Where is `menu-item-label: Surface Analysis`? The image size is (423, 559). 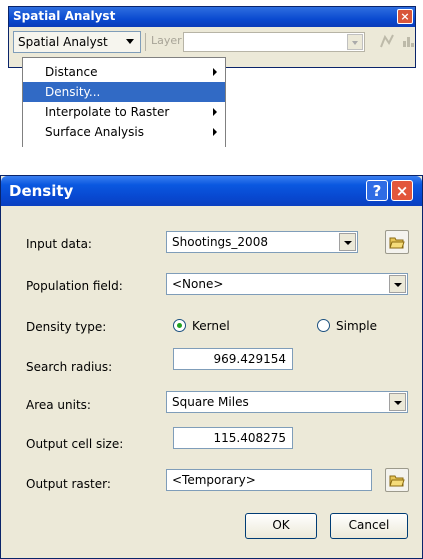 menu-item-label: Surface Analysis is located at coordinates (94, 132).